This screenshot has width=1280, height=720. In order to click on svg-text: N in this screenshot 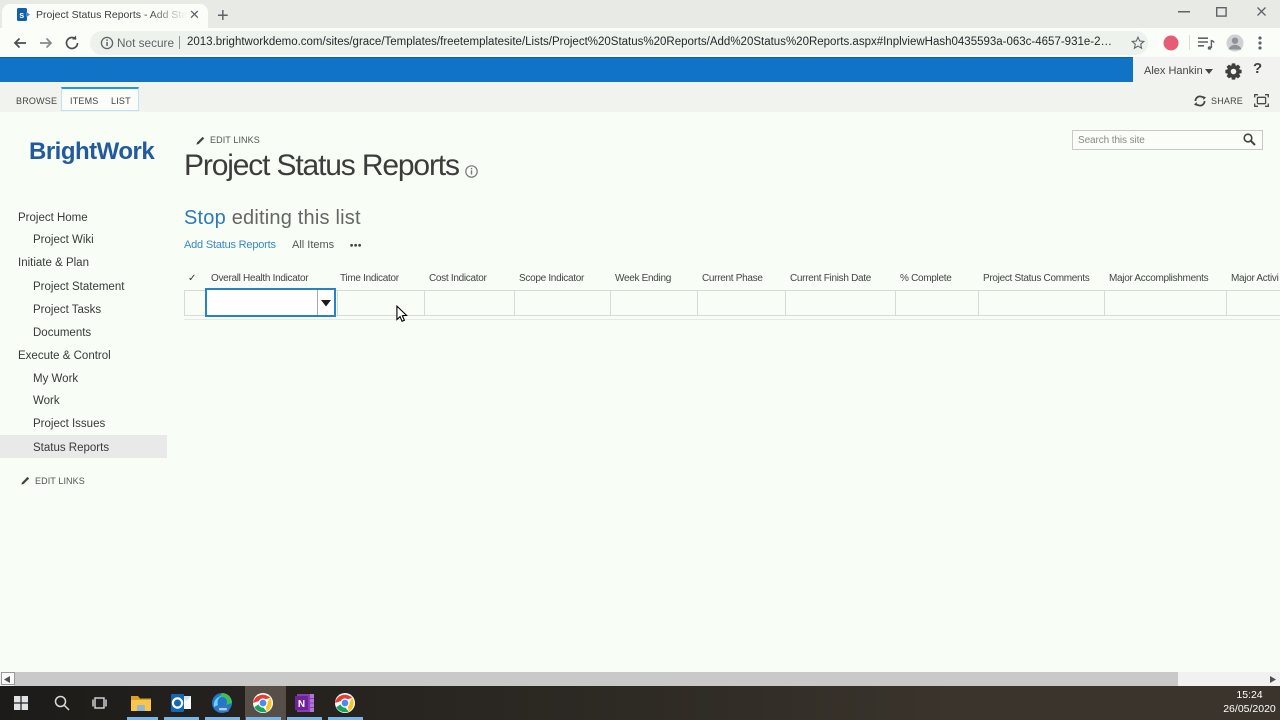, I will do `click(301, 704)`.